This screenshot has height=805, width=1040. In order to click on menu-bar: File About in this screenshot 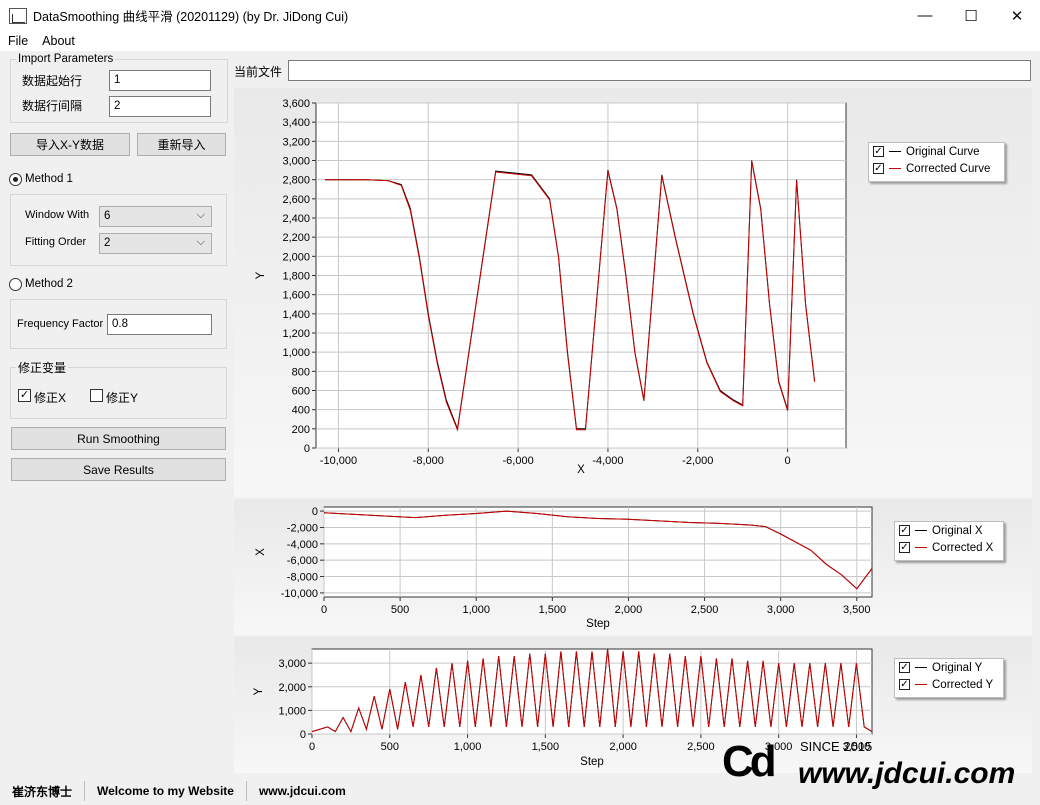, I will do `click(520, 41)`.